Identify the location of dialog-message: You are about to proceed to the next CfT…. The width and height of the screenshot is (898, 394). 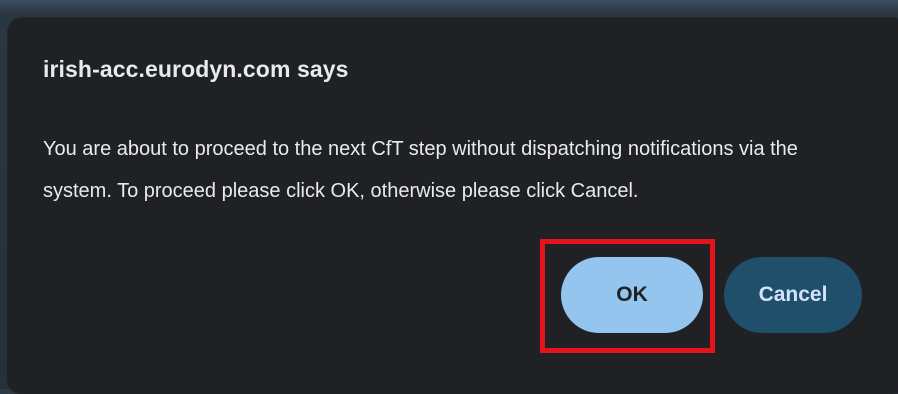
(420, 170).